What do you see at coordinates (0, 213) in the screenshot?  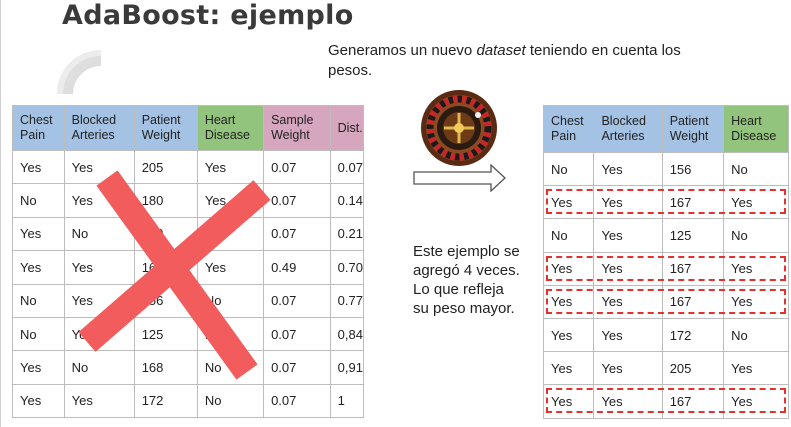 I see `slide-edge` at bounding box center [0, 213].